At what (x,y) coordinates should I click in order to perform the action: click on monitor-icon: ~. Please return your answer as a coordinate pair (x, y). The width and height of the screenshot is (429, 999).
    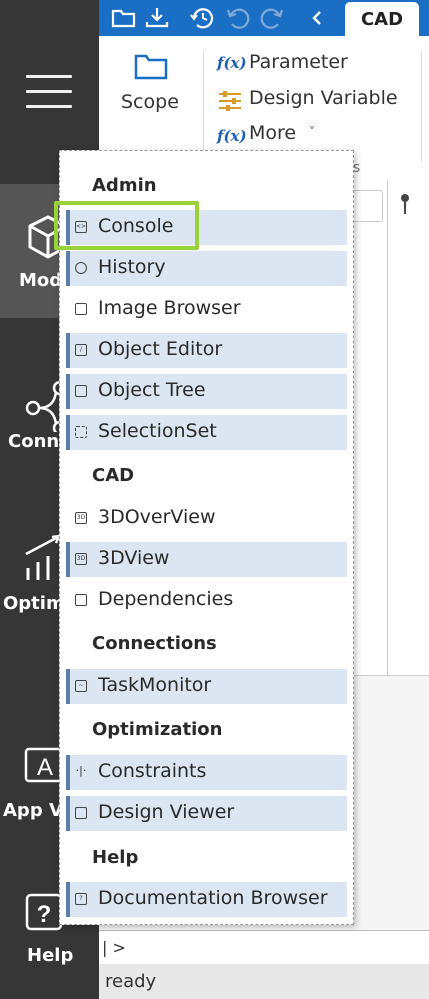
    Looking at the image, I should click on (81, 686).